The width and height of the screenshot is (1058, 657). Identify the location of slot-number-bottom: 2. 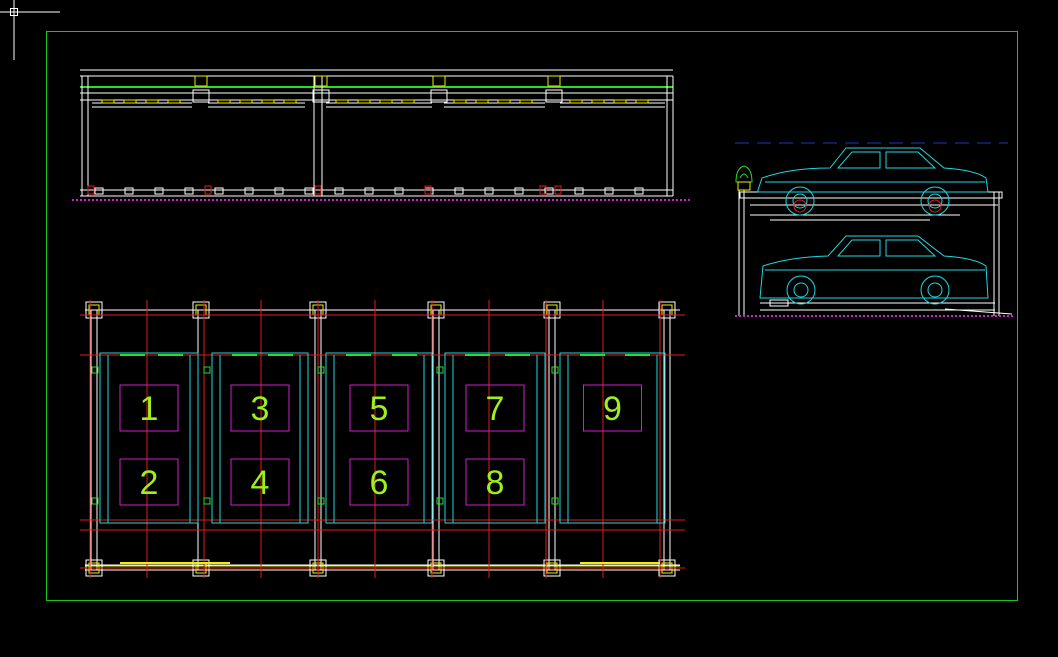
(149, 483).